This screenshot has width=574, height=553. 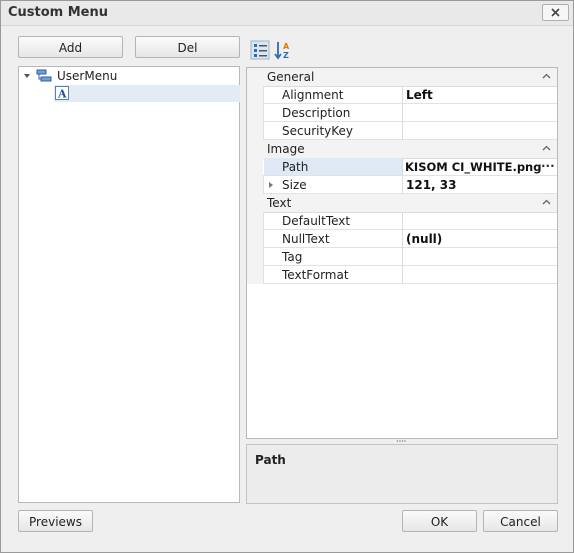 I want to click on add-button-label: Add, so click(x=70, y=48).